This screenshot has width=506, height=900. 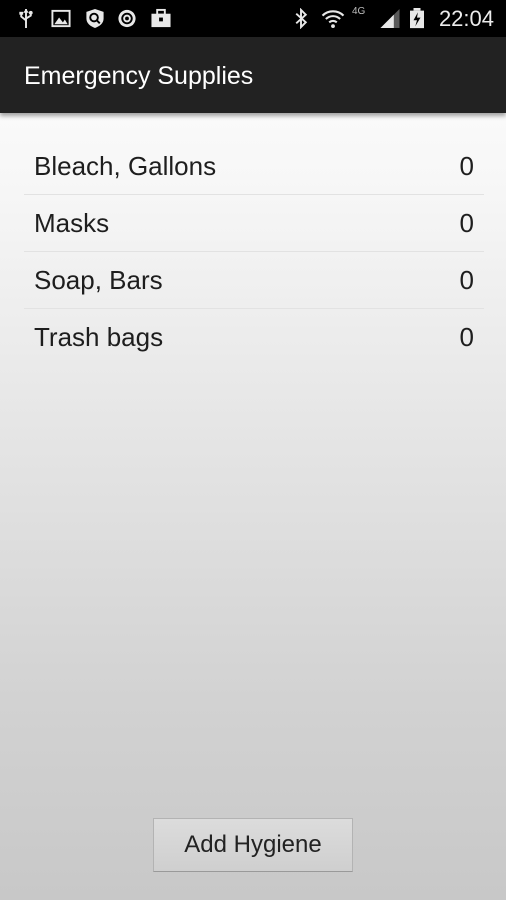 What do you see at coordinates (253, 845) in the screenshot?
I see `add-hygiene-button: Add Hygiene` at bounding box center [253, 845].